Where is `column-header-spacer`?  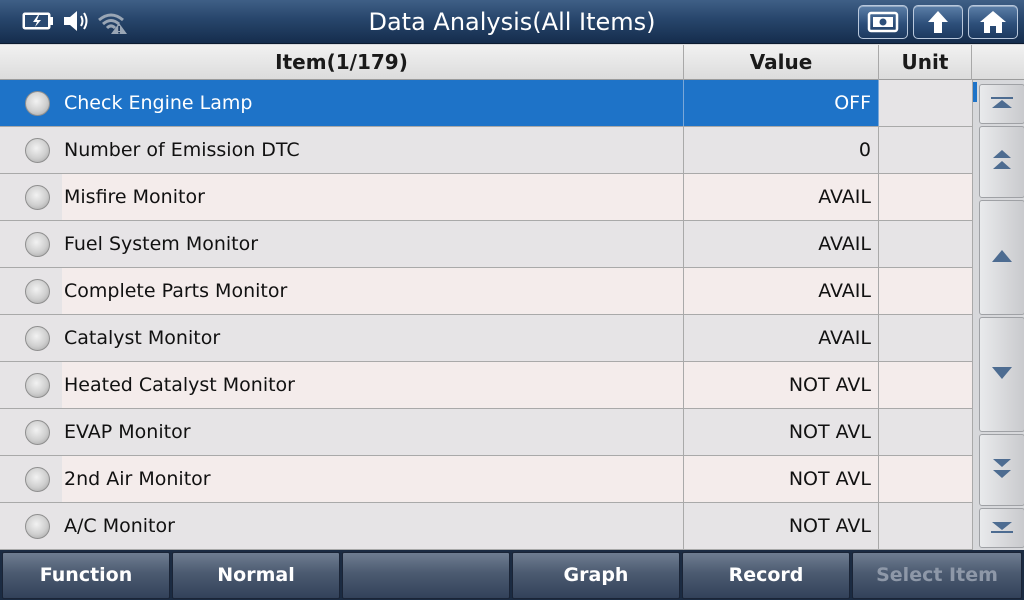
column-header-spacer is located at coordinates (998, 62).